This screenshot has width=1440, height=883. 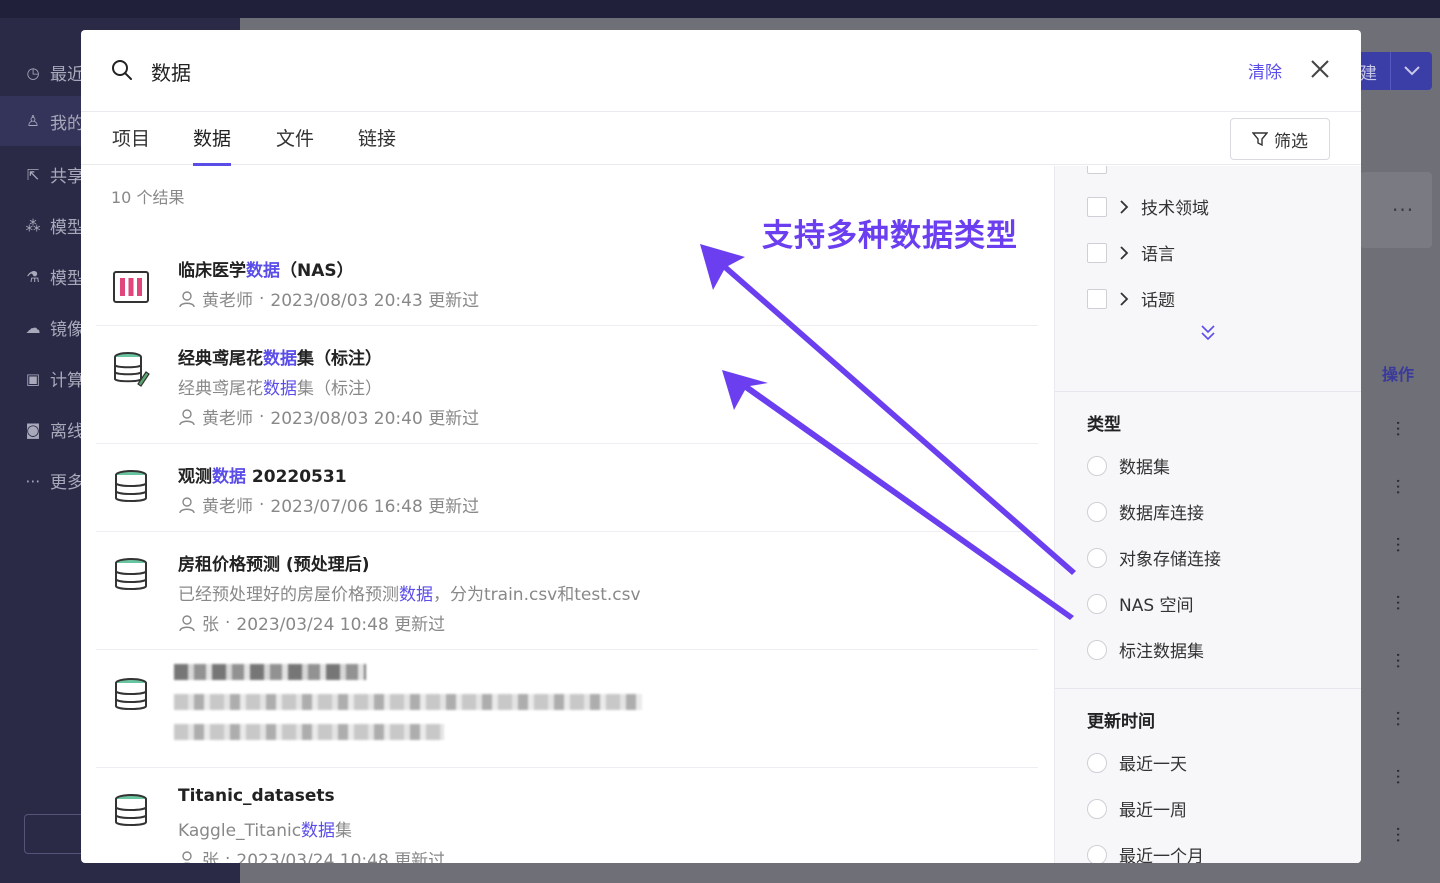 I want to click on tab-links: 链接, so click(x=377, y=143).